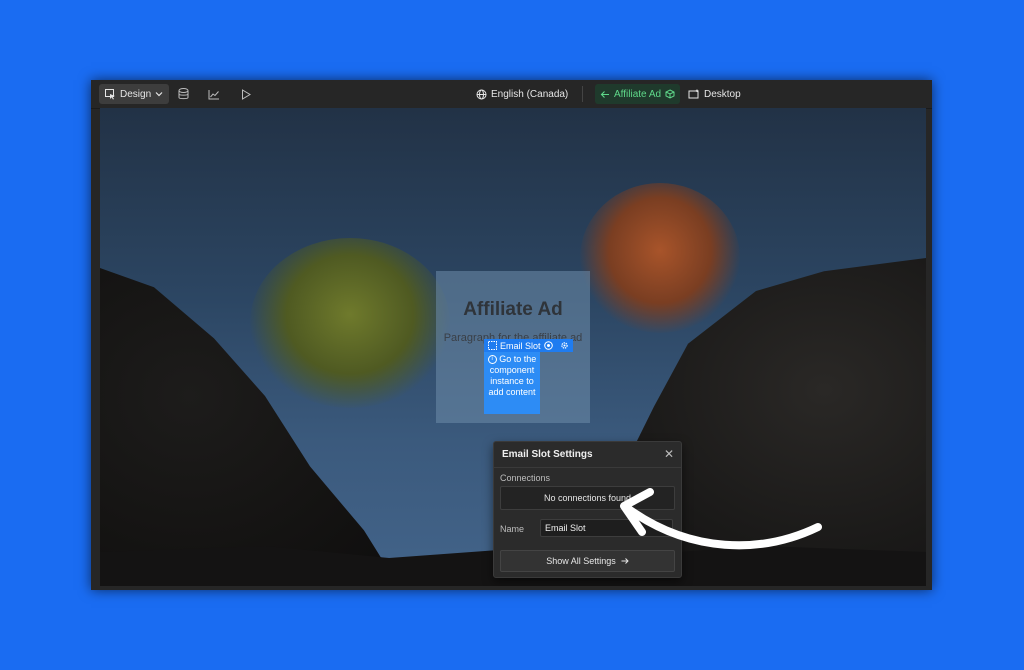 This screenshot has height=670, width=1024. What do you see at coordinates (492, 345) in the screenshot?
I see `slot-dashed-box-icon` at bounding box center [492, 345].